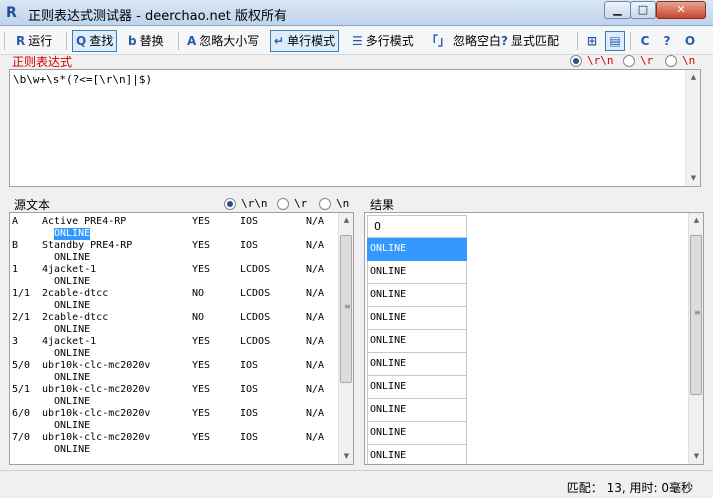  I want to click on source-newline-options: \r\n \r \n, so click(289, 204).